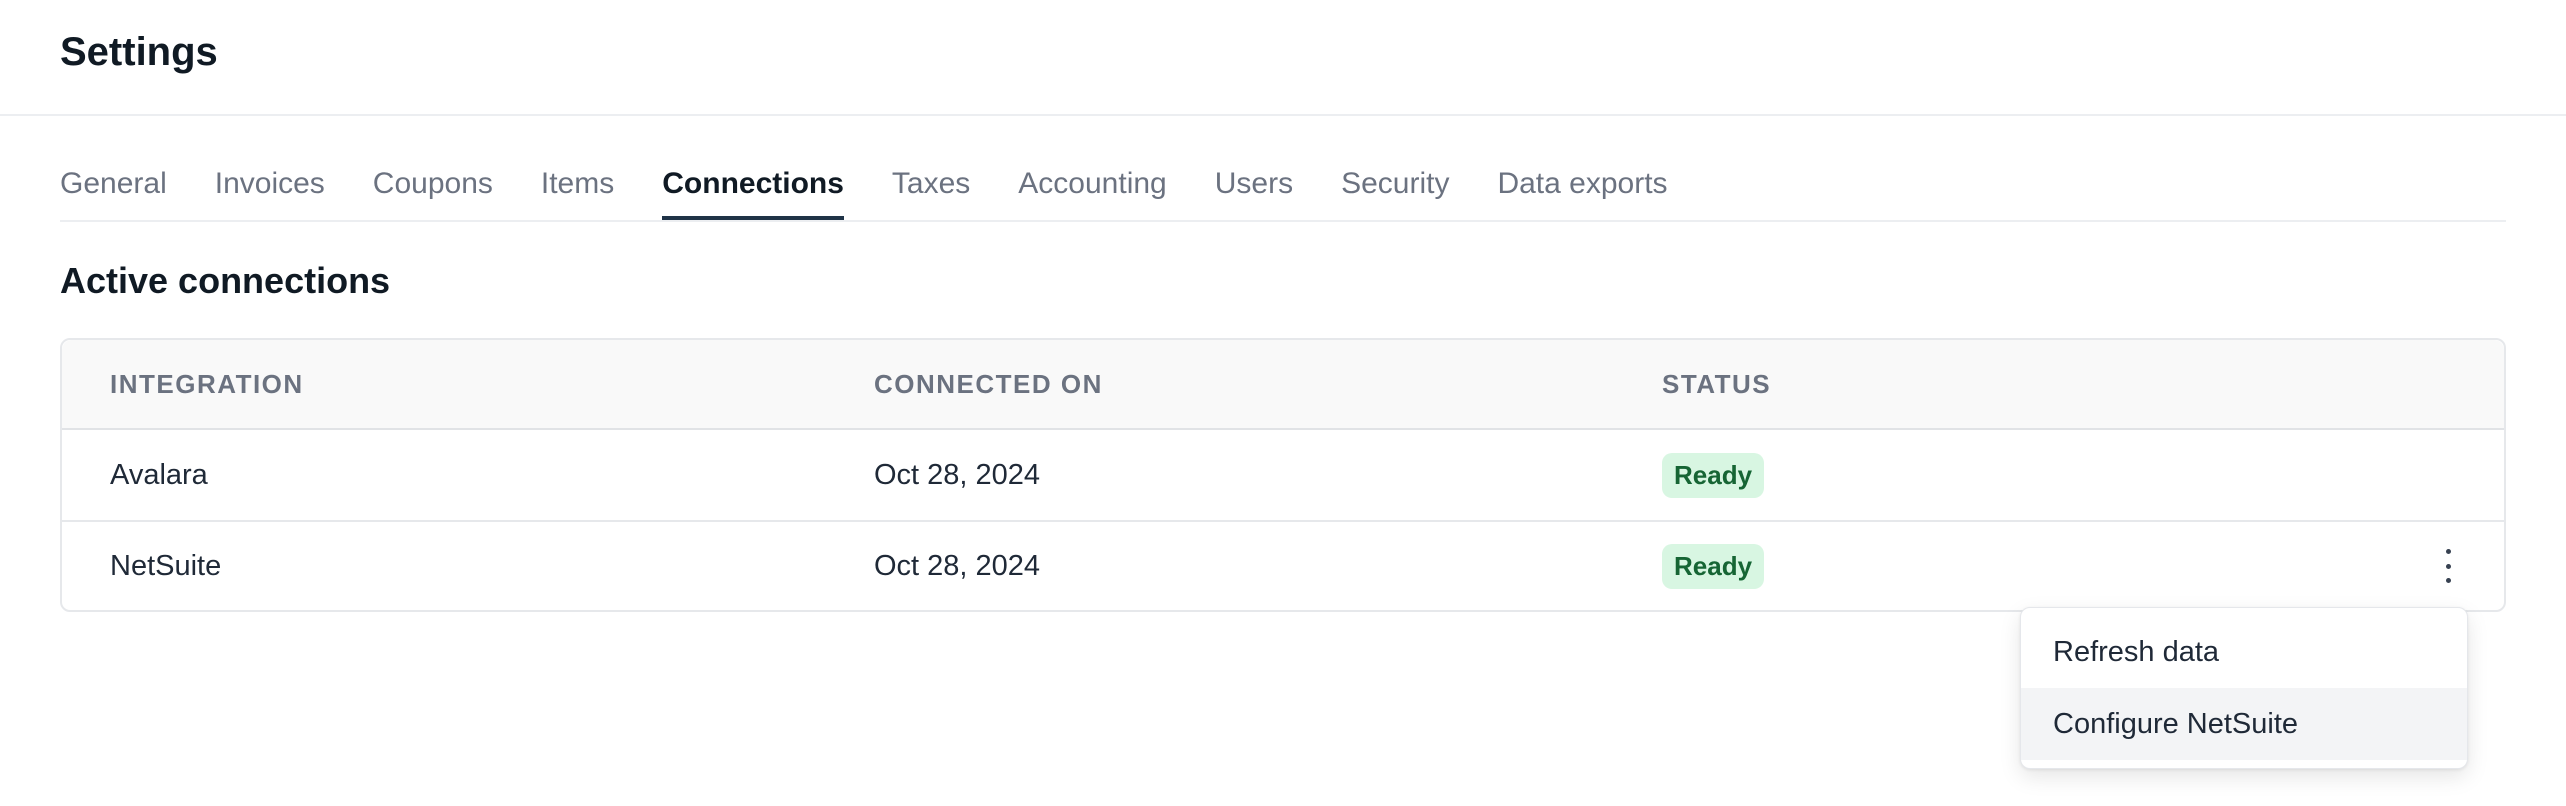  Describe the element at coordinates (753, 193) in the screenshot. I see `tab-connections: Connections` at that location.